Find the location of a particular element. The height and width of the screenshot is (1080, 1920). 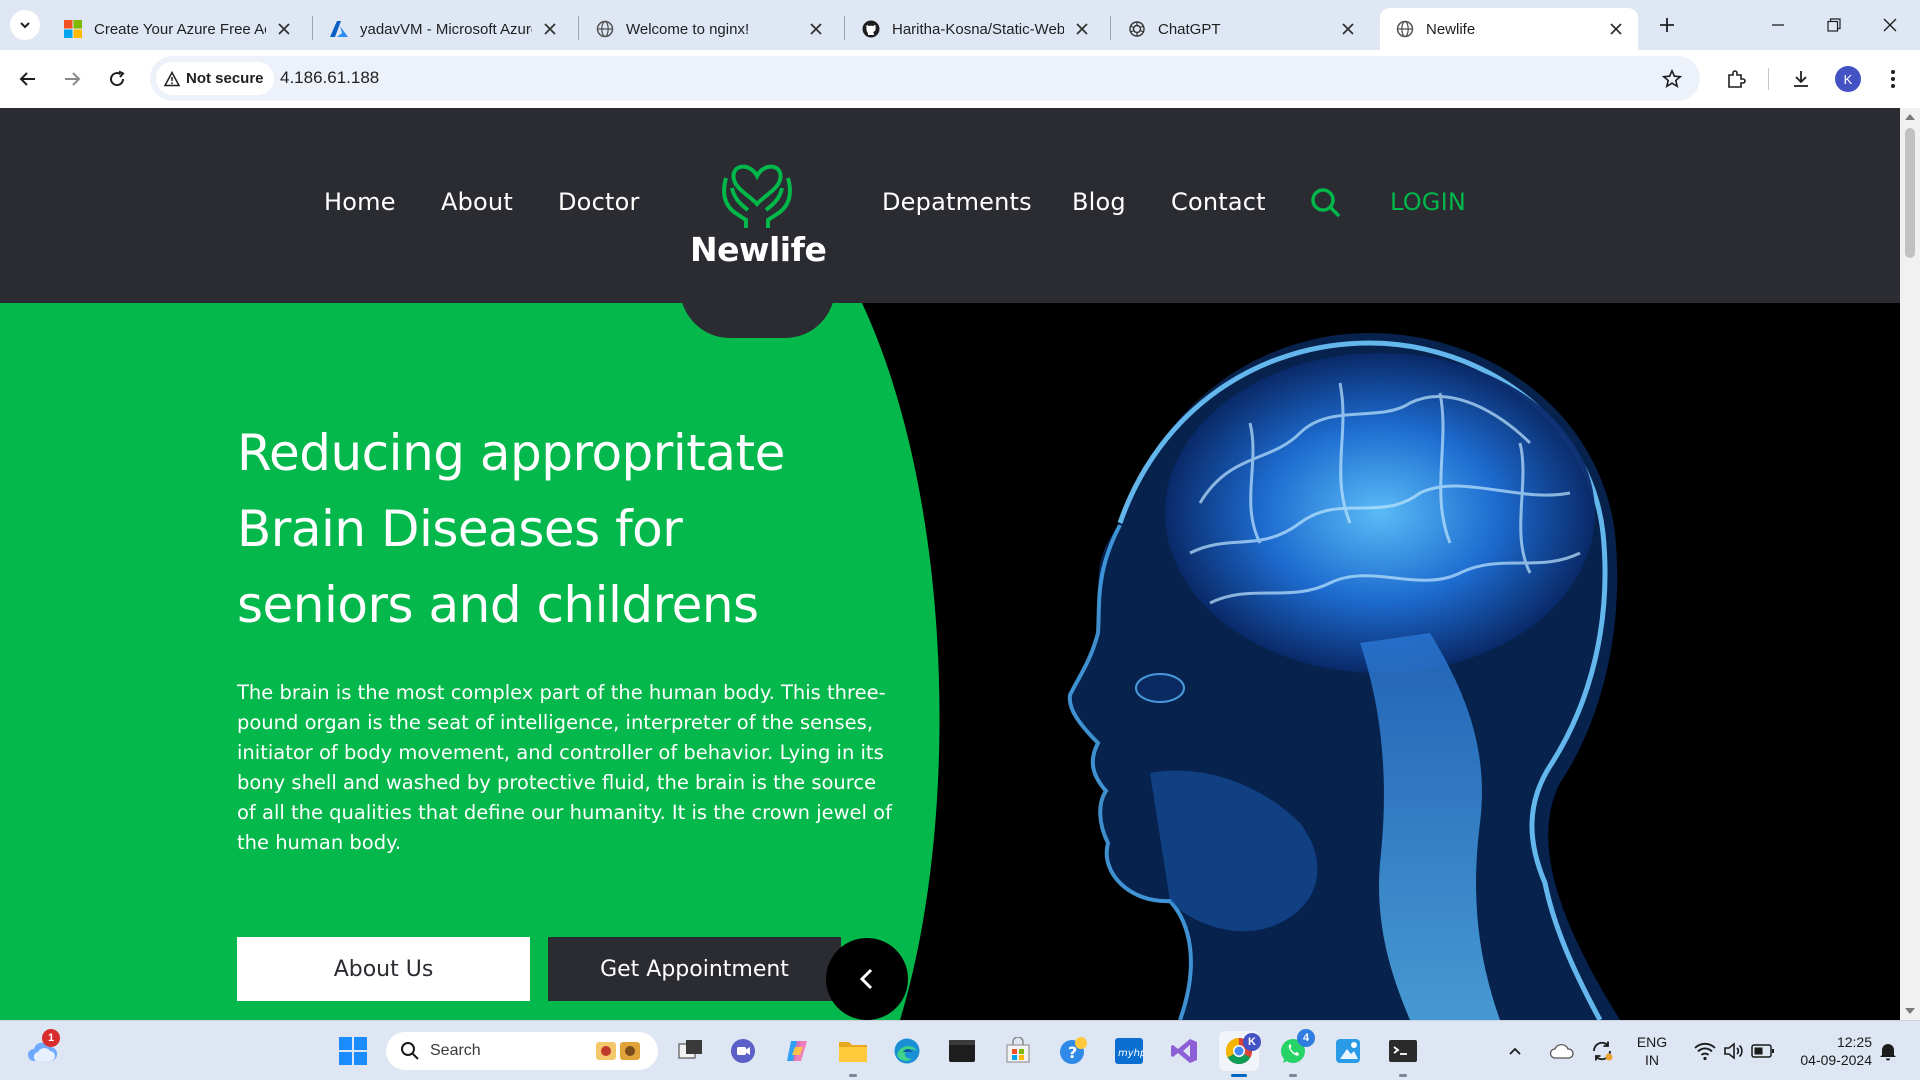

battery-icon is located at coordinates (1762, 1051).